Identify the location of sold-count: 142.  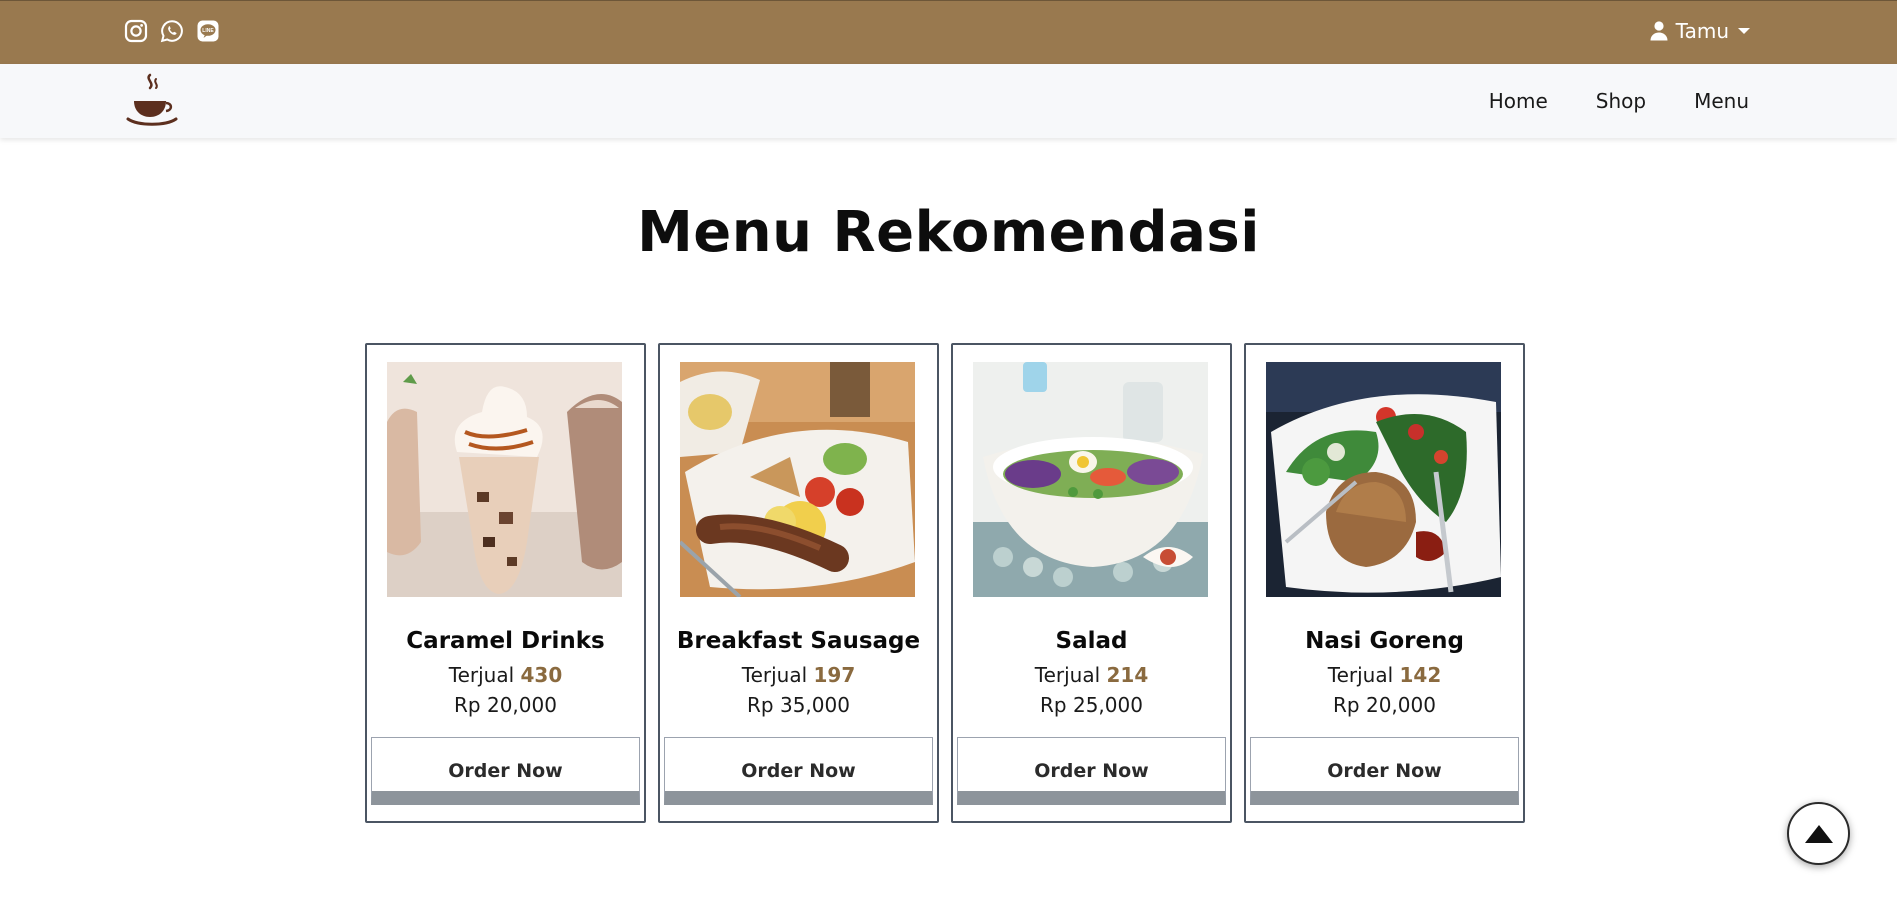
(1420, 675).